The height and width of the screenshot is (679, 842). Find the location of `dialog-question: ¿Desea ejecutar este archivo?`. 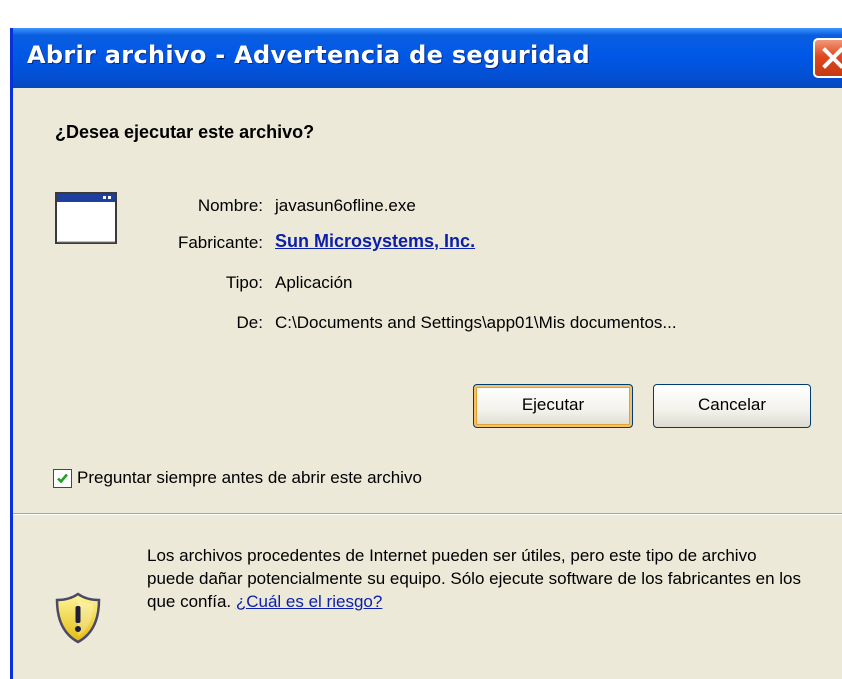

dialog-question: ¿Desea ejecutar este archivo? is located at coordinates (185, 132).